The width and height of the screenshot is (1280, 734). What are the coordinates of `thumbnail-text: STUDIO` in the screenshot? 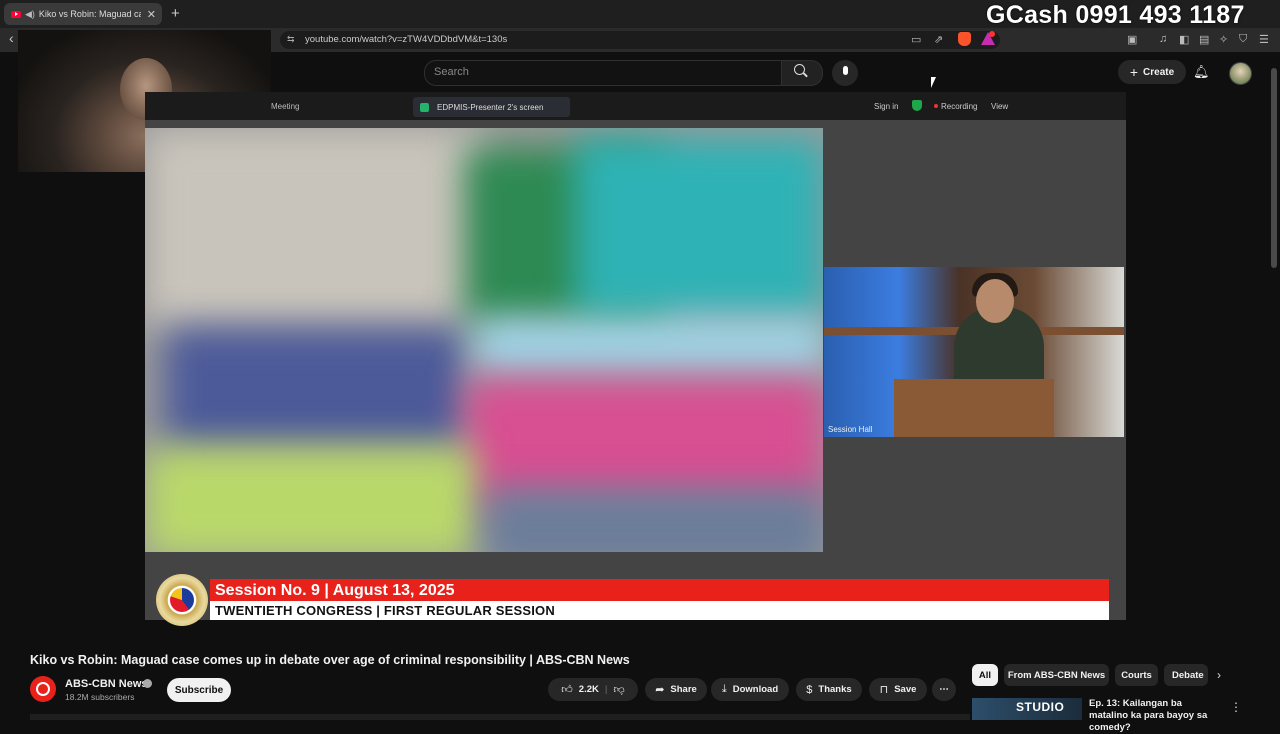 It's located at (1040, 707).